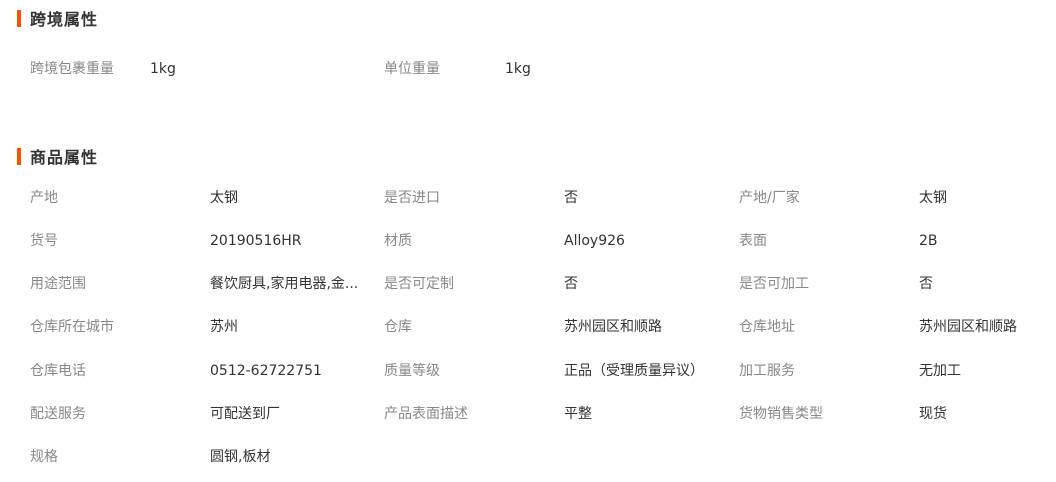  Describe the element at coordinates (928, 241) in the screenshot. I see `attr-value: 2B` at that location.